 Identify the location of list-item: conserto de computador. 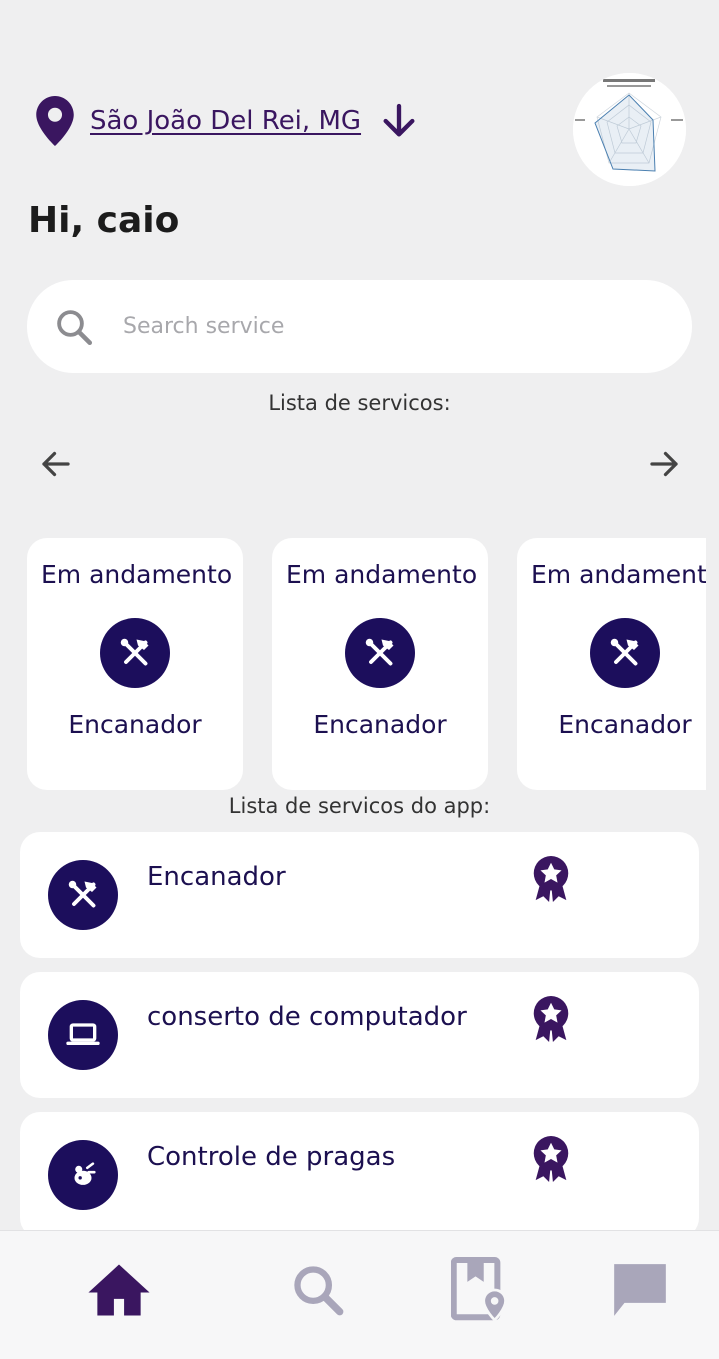
(359, 1035).